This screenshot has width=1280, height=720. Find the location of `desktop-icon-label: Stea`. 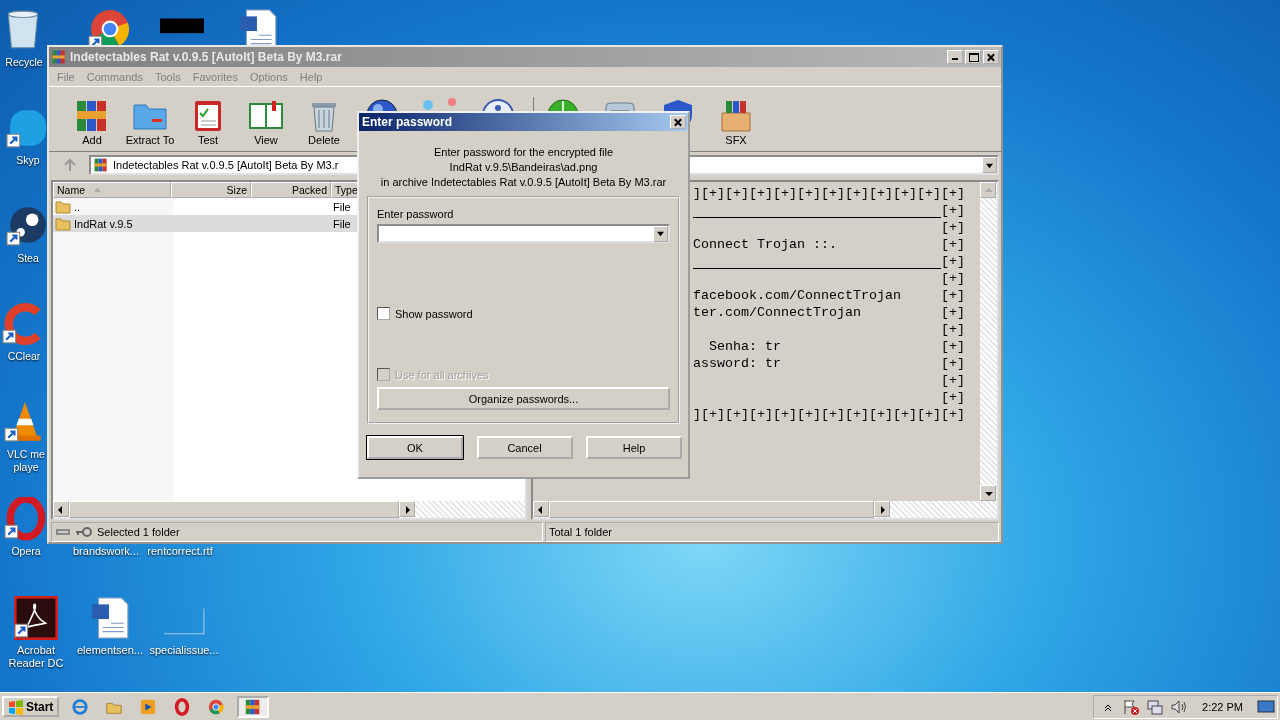

desktop-icon-label: Stea is located at coordinates (28, 258).